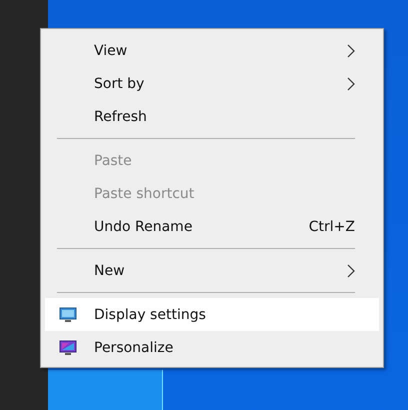 This screenshot has width=408, height=410. I want to click on menu-item: Refresh, so click(212, 116).